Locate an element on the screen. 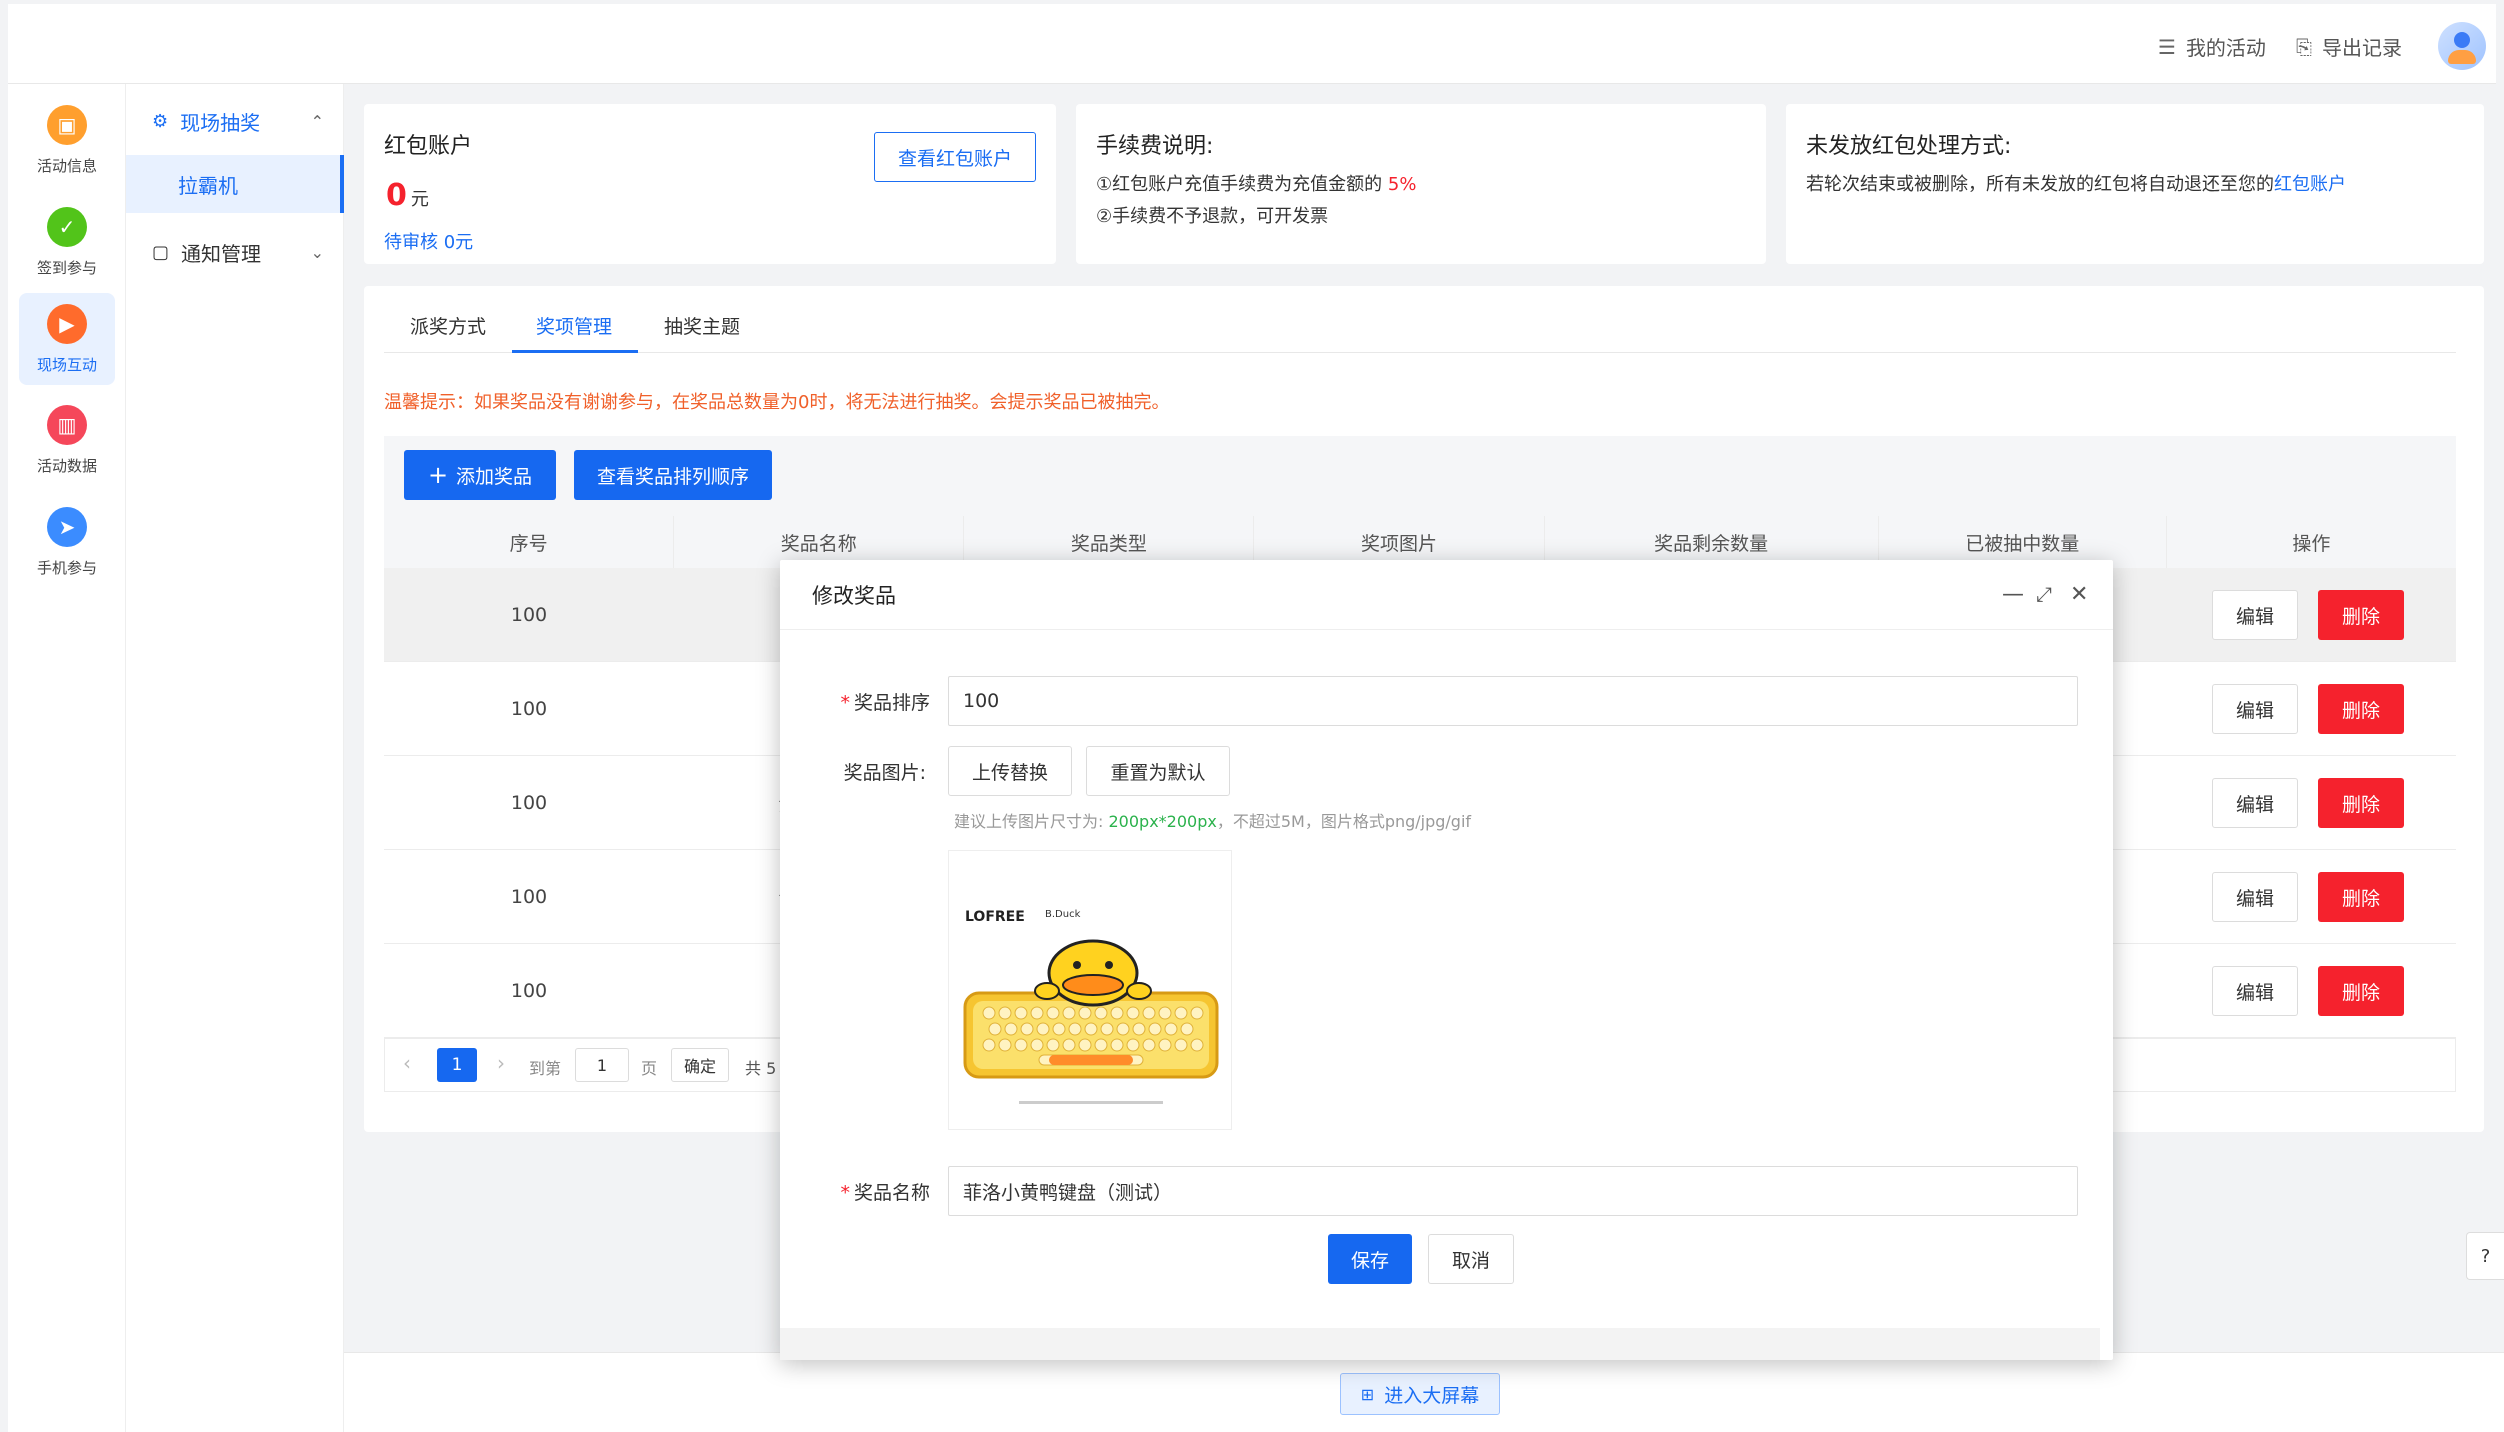  fee-card: 手续费说明: ①红包账户充值手续费为充值金额的 5% ②手续费不予退款，可开发票 is located at coordinates (1421, 184).